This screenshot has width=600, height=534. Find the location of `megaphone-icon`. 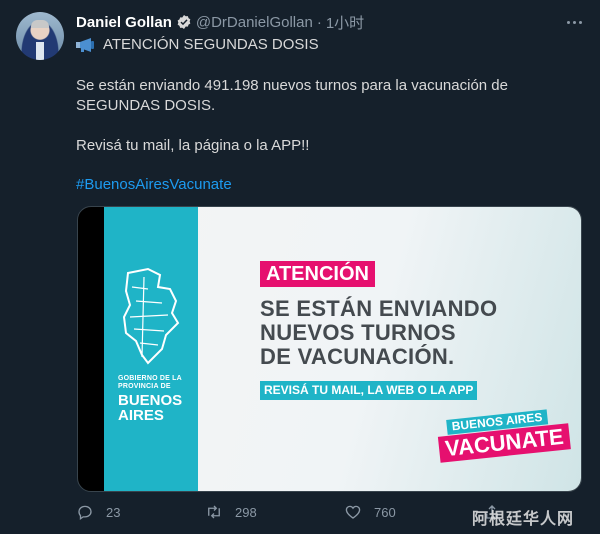

megaphone-icon is located at coordinates (85, 45).